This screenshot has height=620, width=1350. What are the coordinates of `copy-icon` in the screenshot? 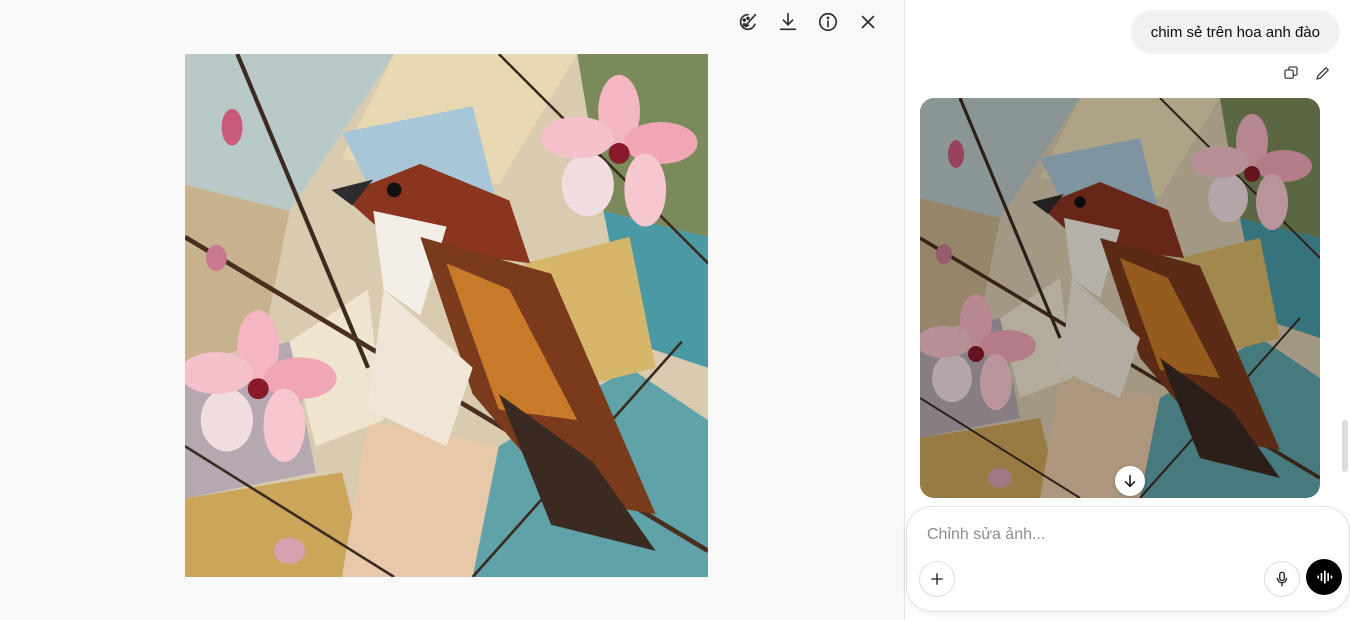 It's located at (1291, 73).